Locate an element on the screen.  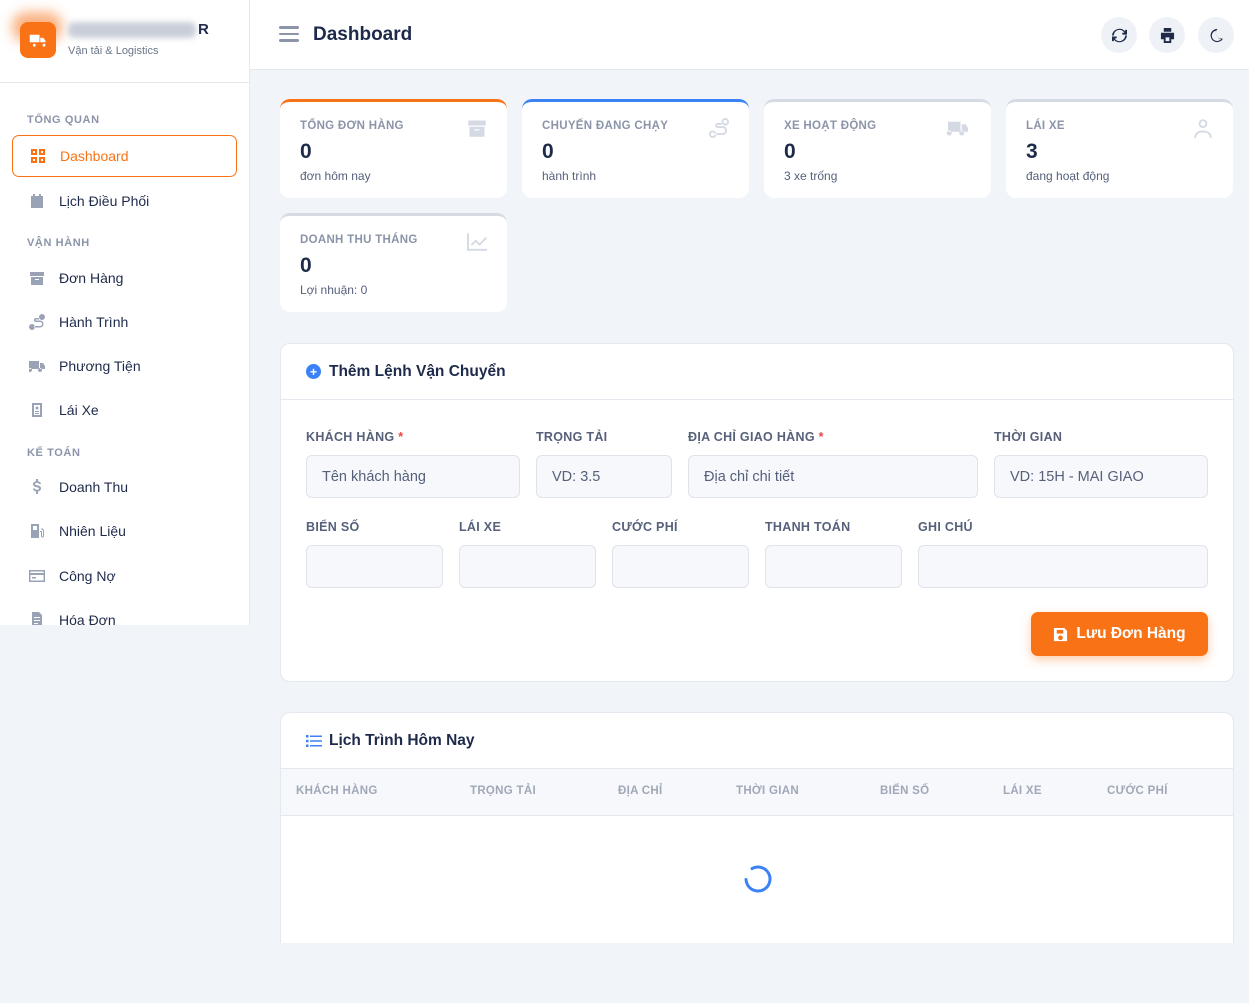
stat-sub: đang hoạt động is located at coordinates (1068, 176).